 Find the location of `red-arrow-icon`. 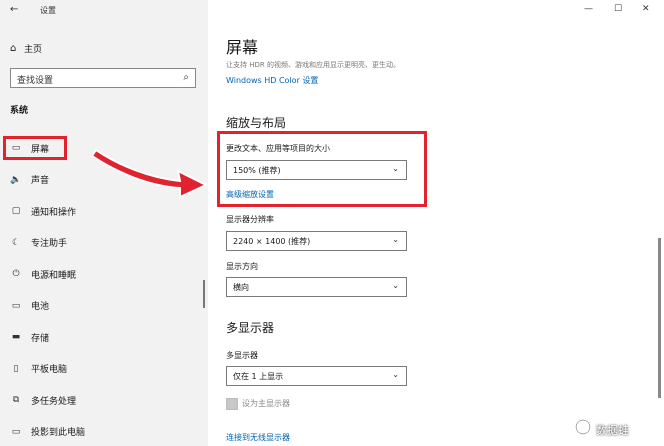

red-arrow-icon is located at coordinates (149, 173).